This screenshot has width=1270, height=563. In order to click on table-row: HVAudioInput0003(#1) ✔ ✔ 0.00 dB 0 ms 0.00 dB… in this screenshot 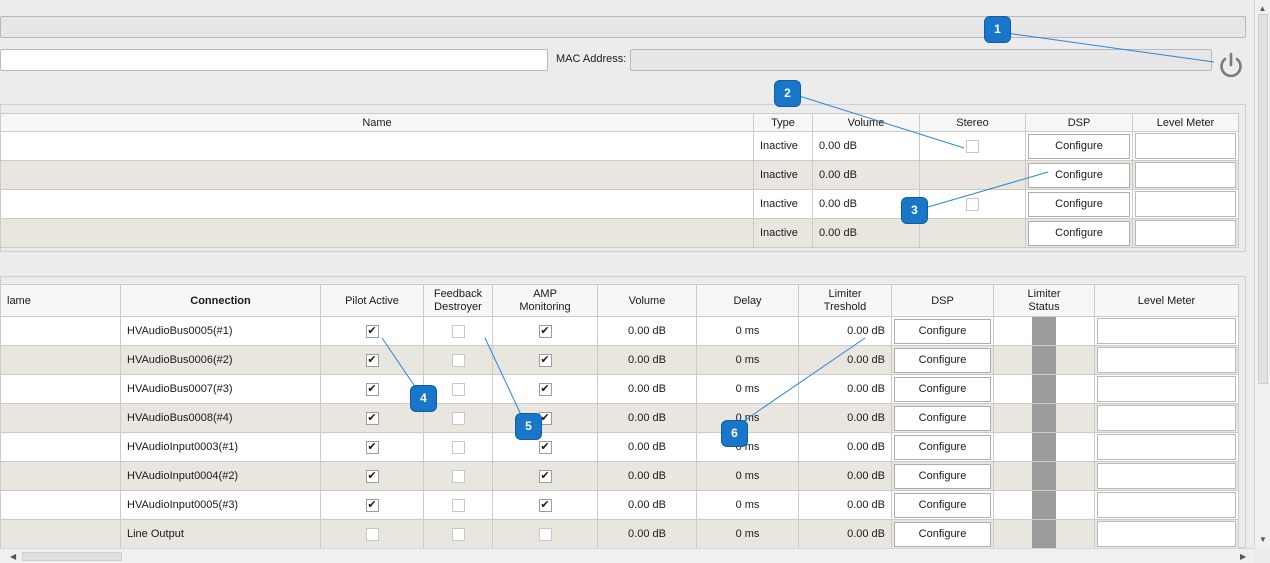, I will do `click(619, 447)`.